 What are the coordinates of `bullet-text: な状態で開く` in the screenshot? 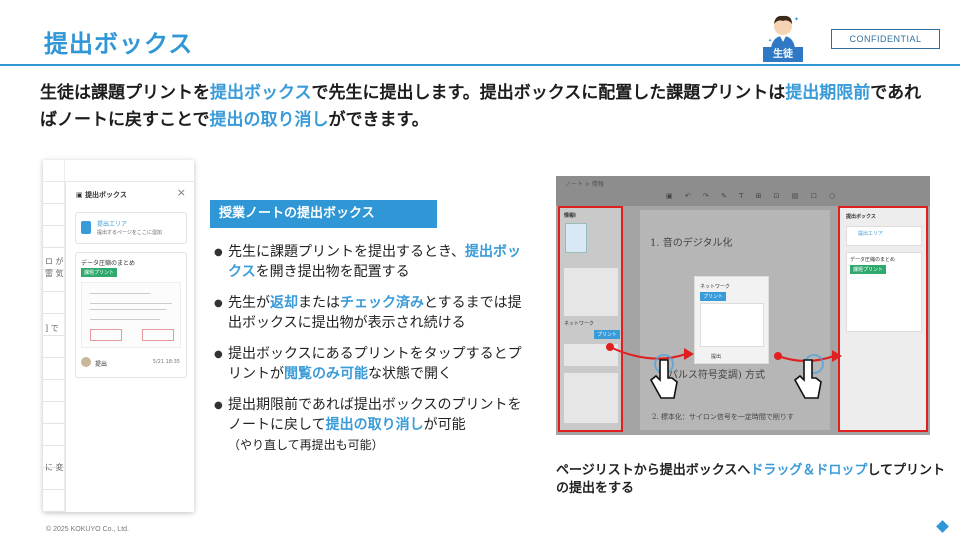 It's located at (410, 374).